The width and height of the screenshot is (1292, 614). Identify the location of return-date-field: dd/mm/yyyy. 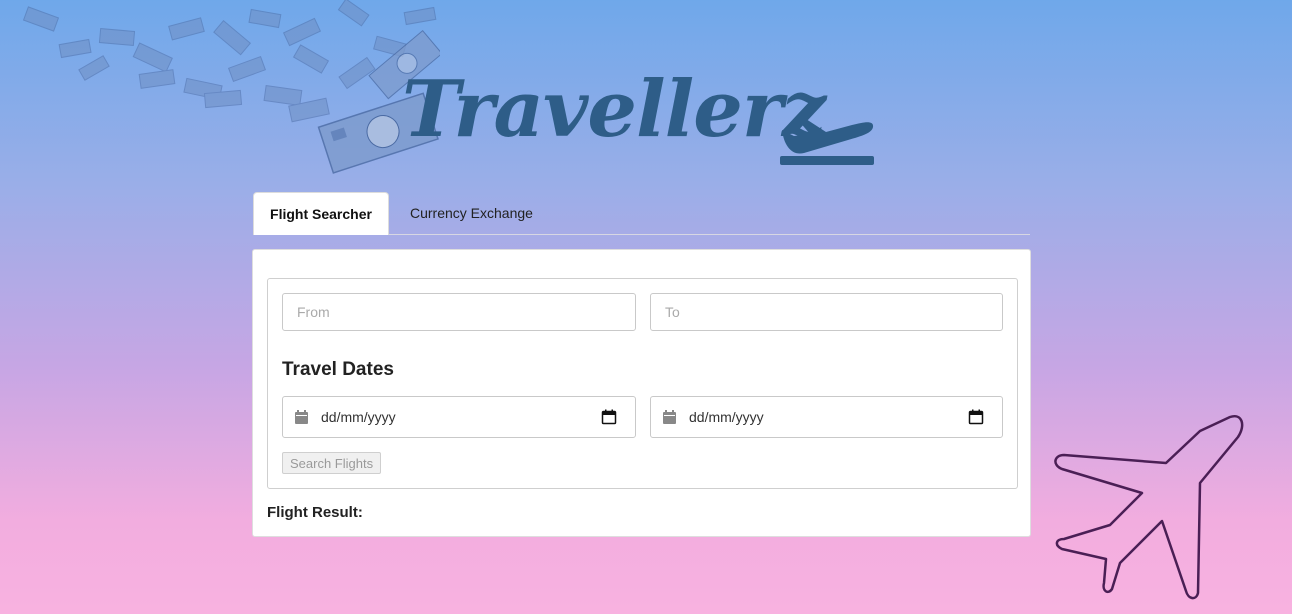
(826, 417).